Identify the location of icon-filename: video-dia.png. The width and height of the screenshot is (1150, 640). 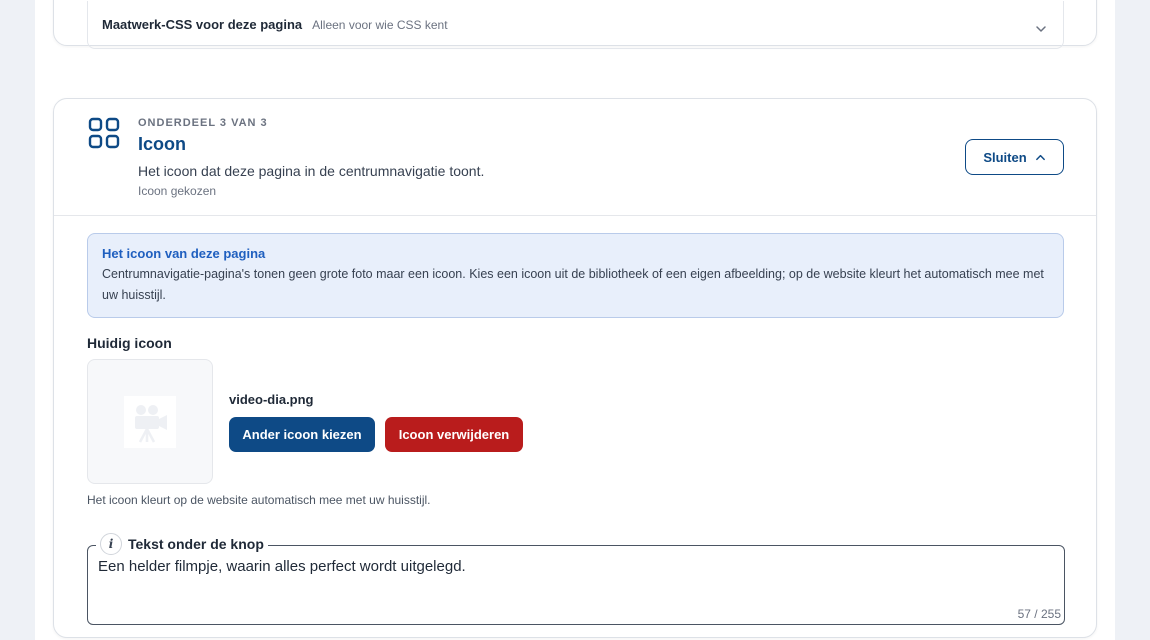
(271, 399).